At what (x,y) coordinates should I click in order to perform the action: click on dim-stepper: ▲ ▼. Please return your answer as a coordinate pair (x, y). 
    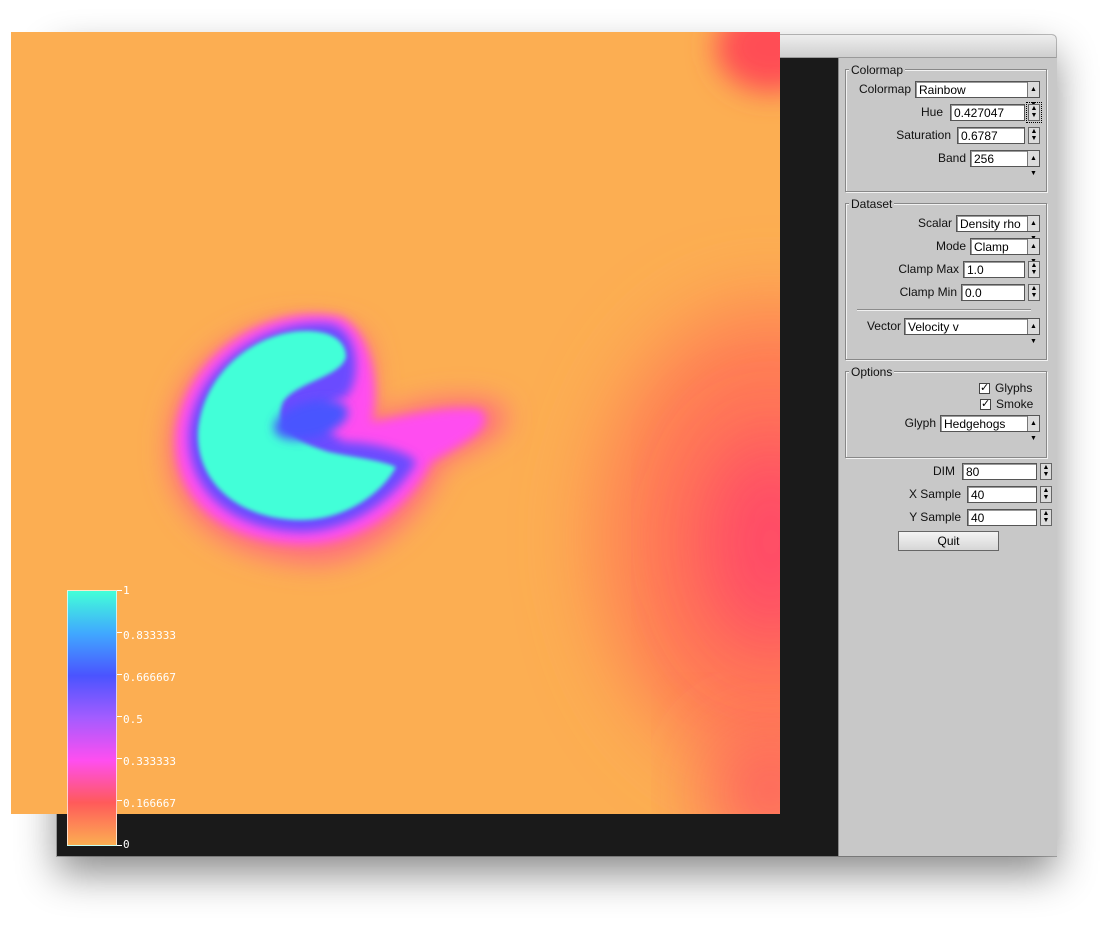
    Looking at the image, I should click on (1046, 471).